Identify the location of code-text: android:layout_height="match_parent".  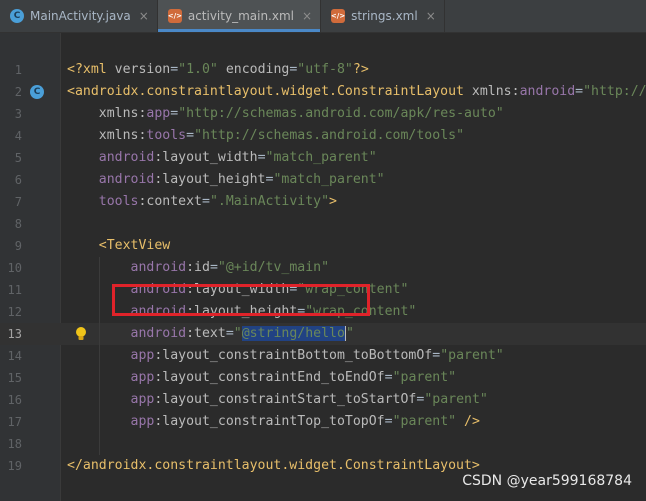
(226, 180).